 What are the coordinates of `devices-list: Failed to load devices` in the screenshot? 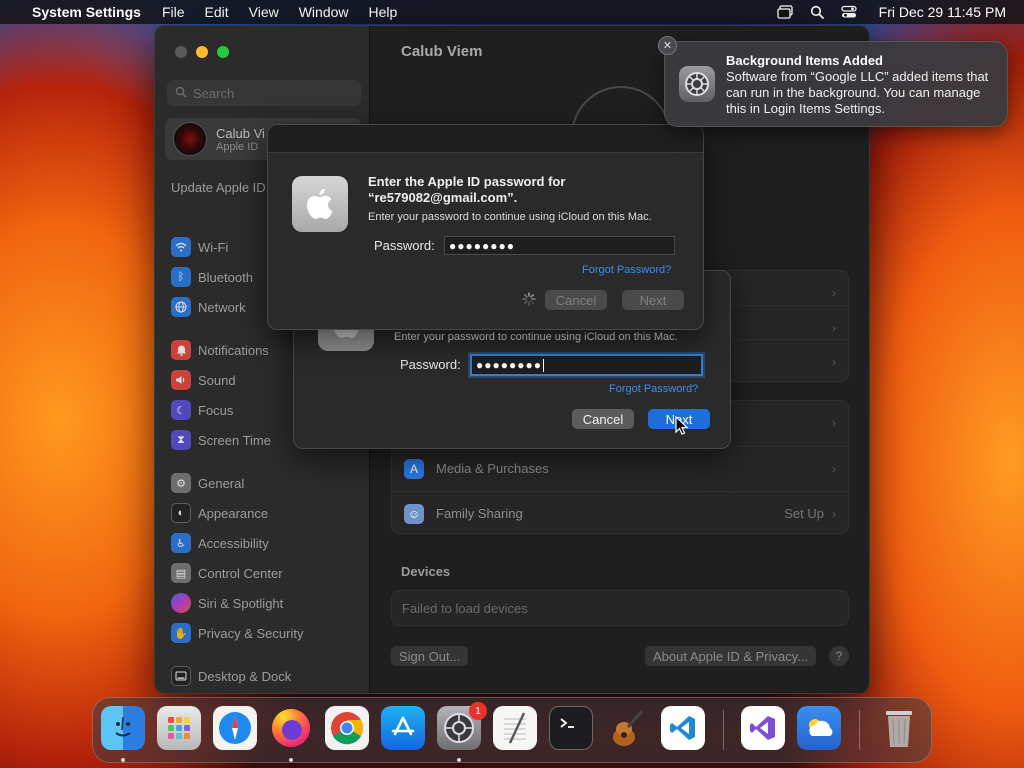 It's located at (620, 608).